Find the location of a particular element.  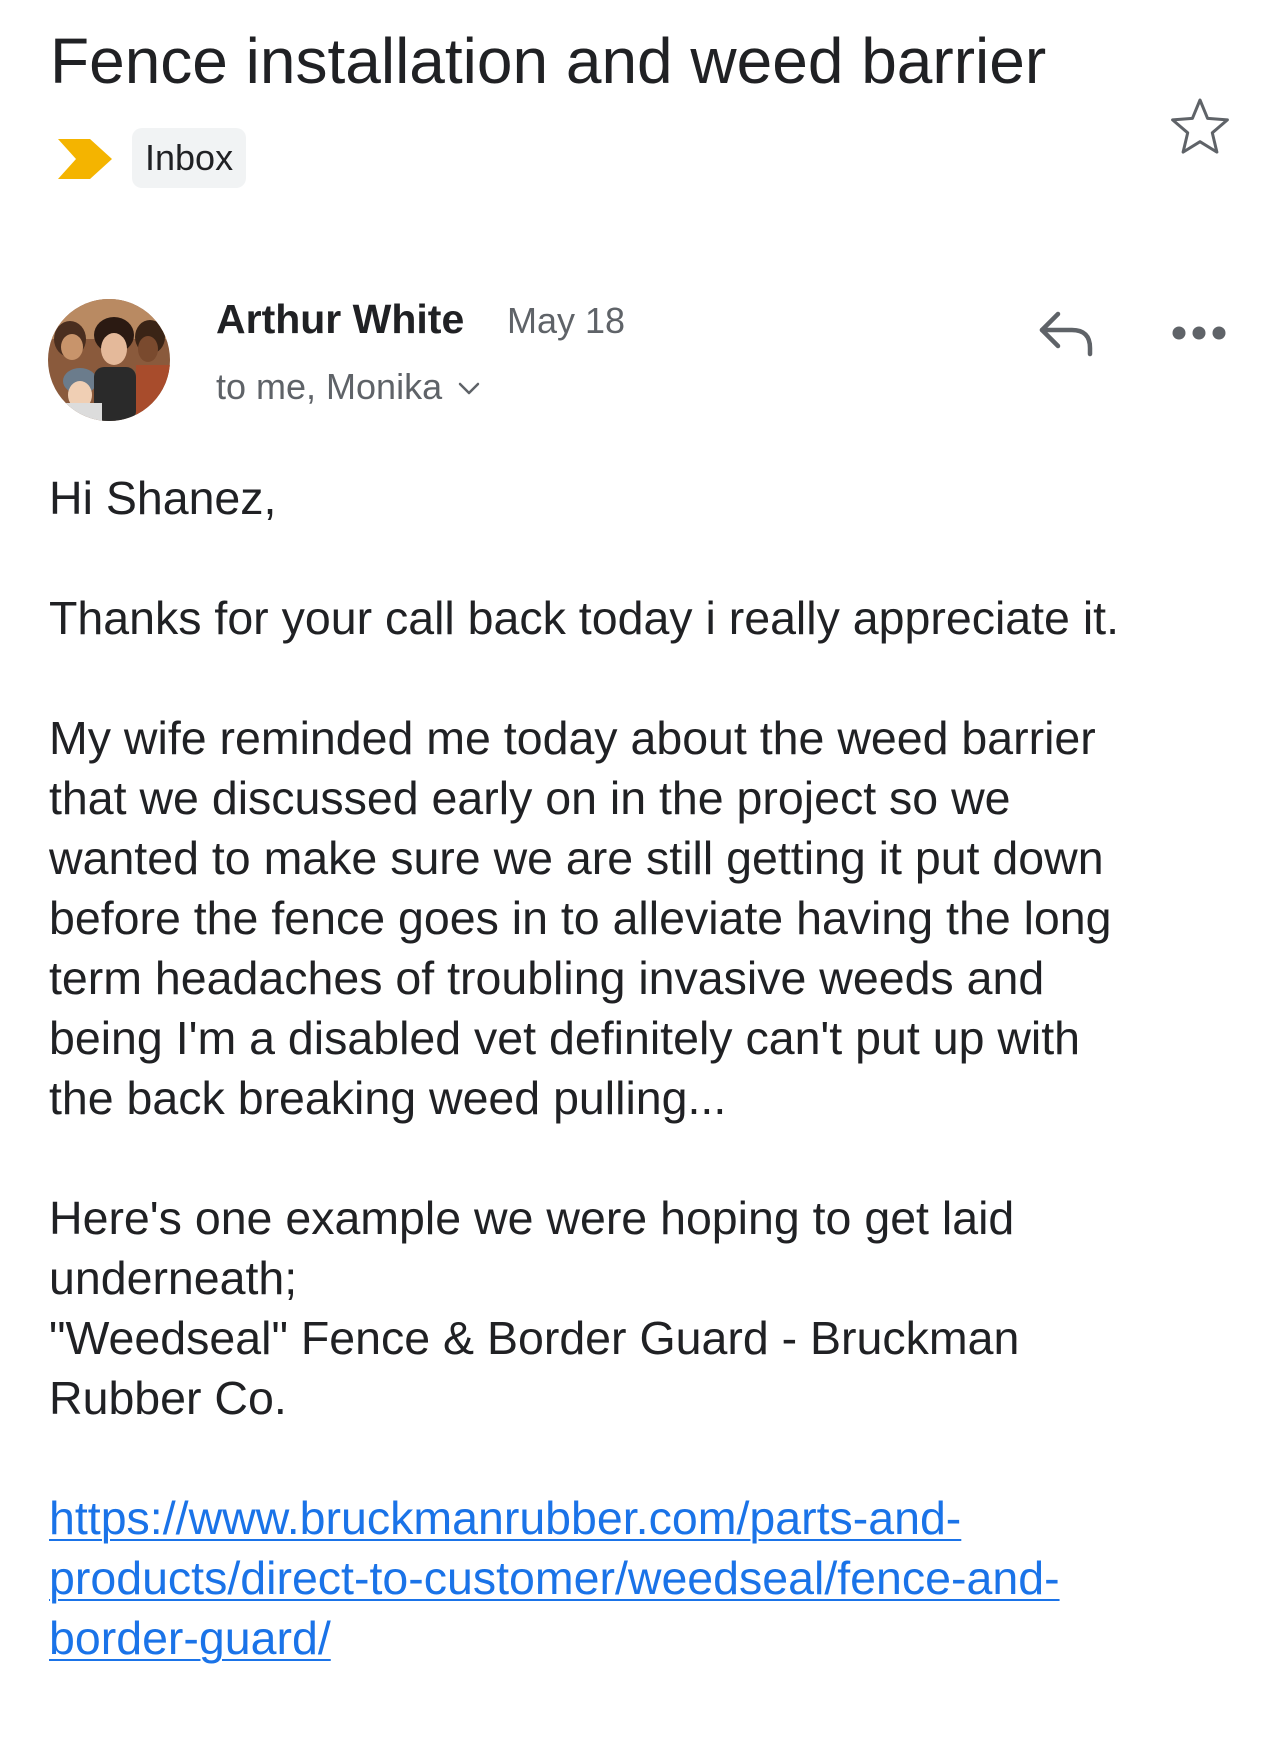

chevron-down-icon is located at coordinates (469, 388).